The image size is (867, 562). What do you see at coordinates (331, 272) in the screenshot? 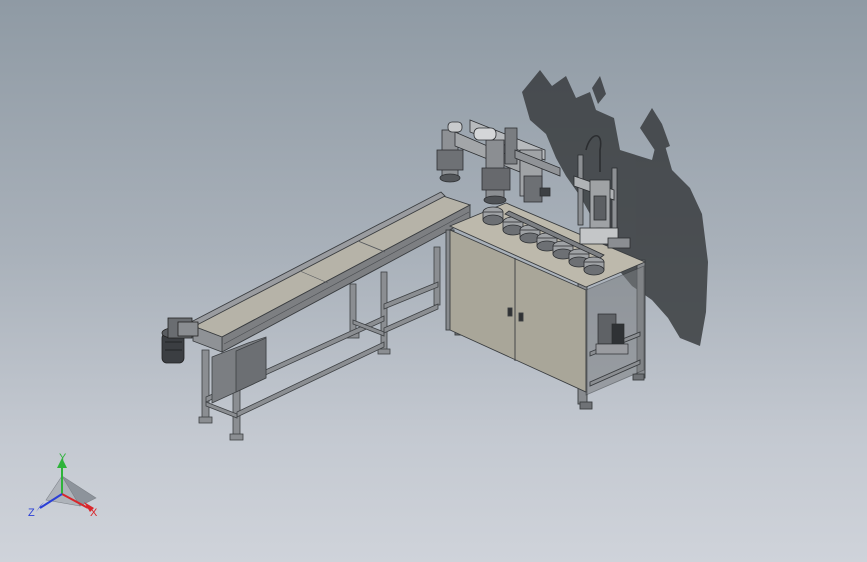
I see `conveyor-belt` at bounding box center [331, 272].